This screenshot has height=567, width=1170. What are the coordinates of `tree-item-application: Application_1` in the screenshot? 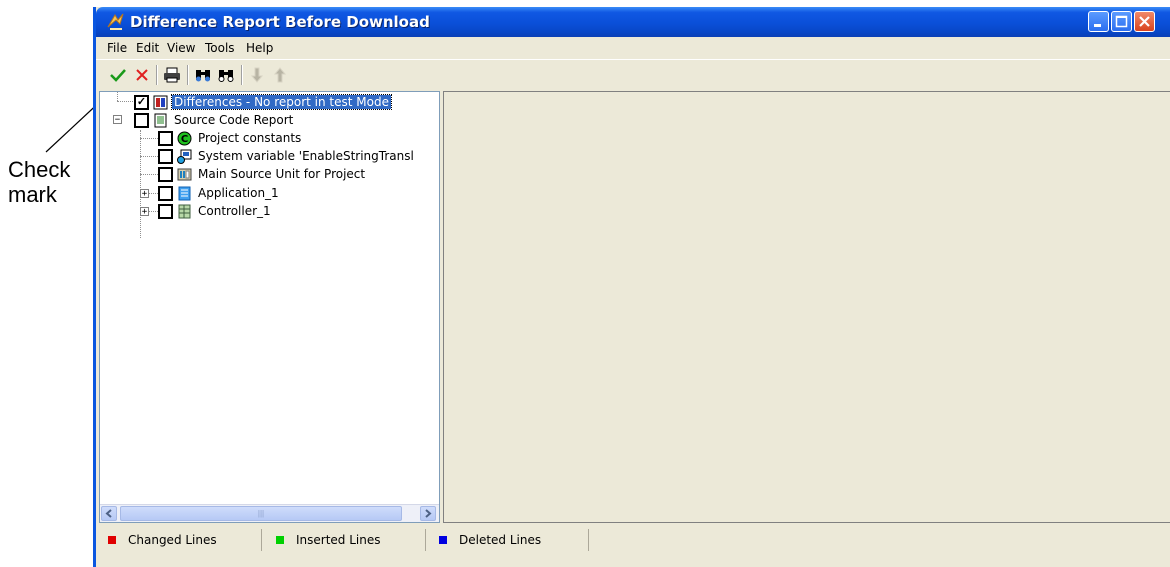 It's located at (219, 193).